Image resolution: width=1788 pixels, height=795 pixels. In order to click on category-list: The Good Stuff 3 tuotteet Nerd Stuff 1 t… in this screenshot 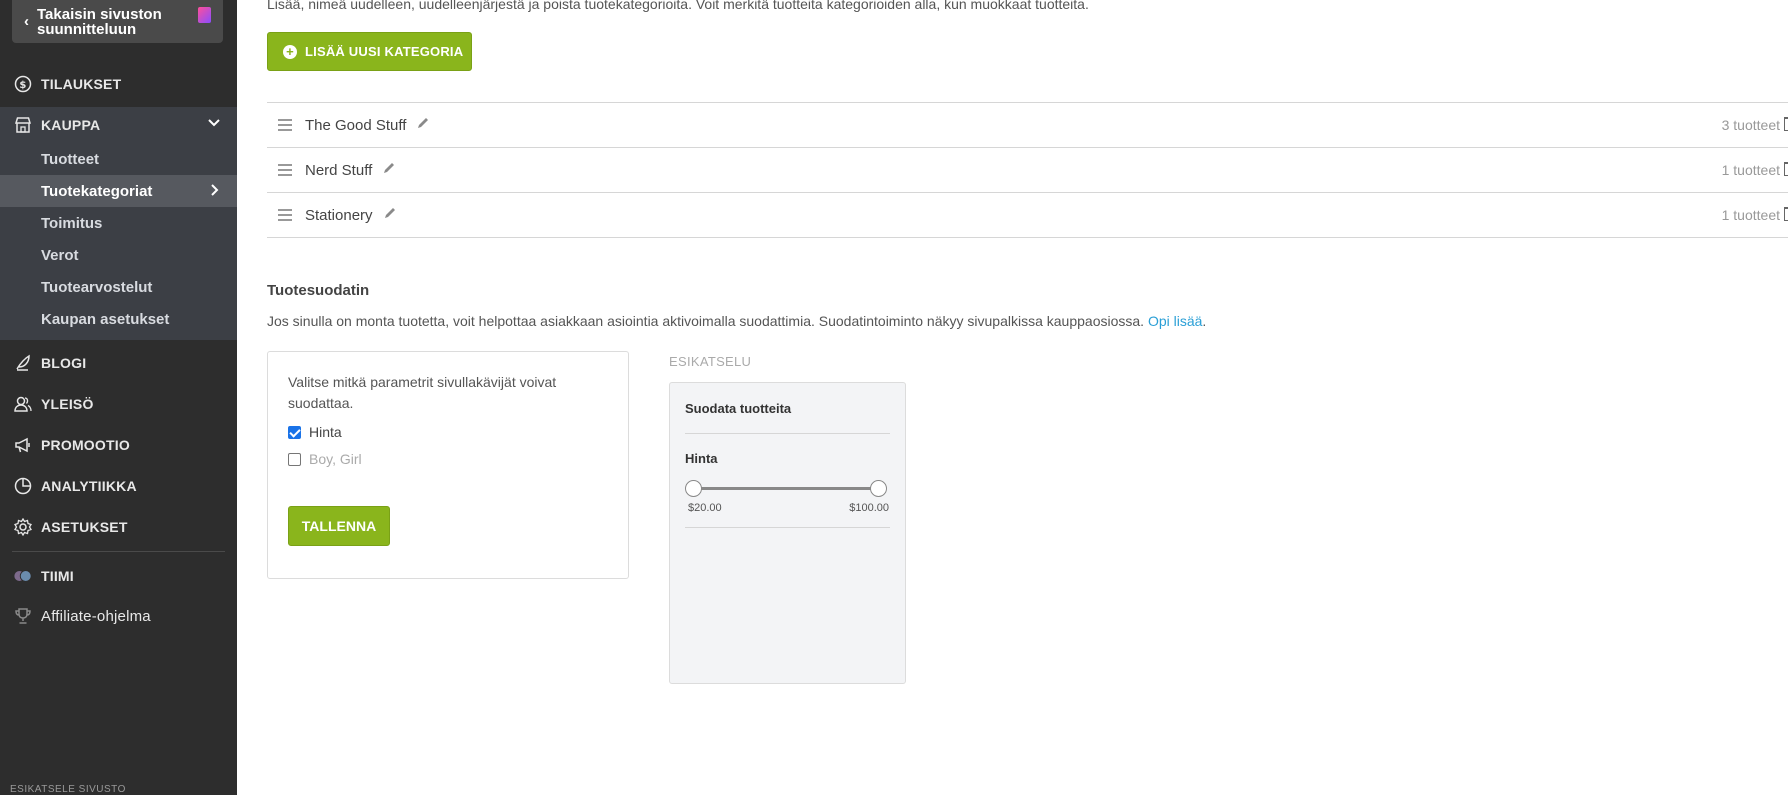, I will do `click(1027, 170)`.